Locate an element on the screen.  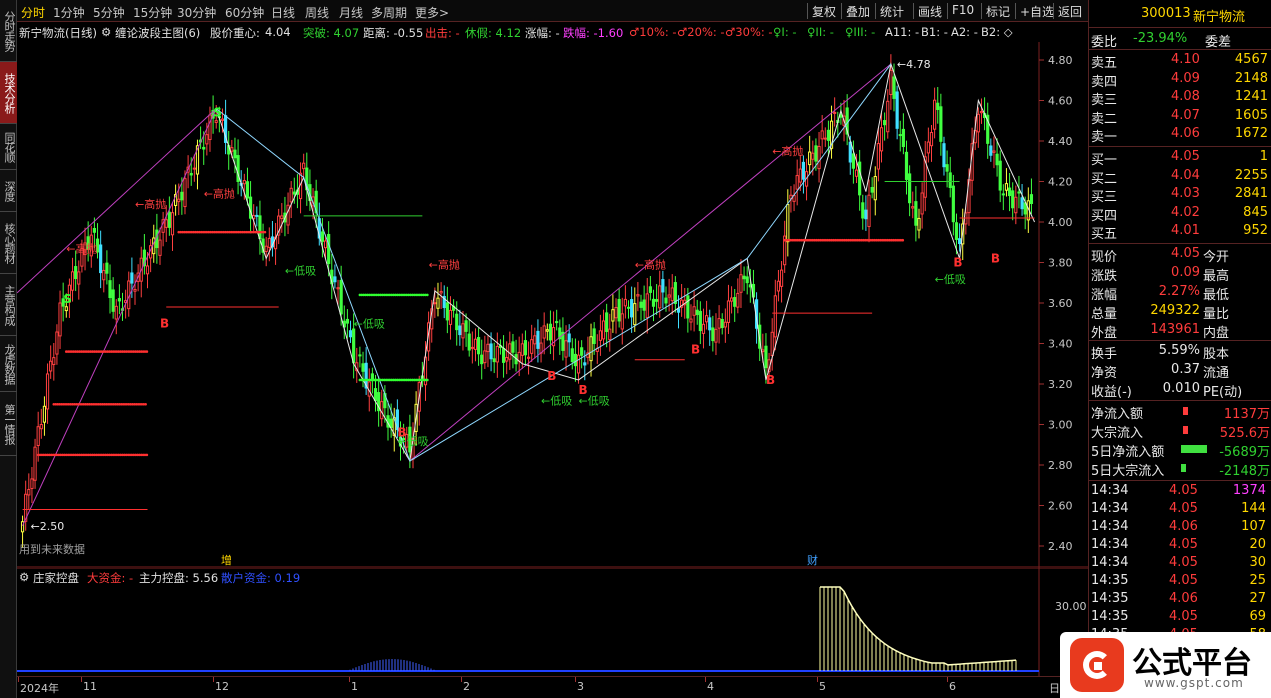
order-volume: 1241 is located at coordinates (1251, 96).